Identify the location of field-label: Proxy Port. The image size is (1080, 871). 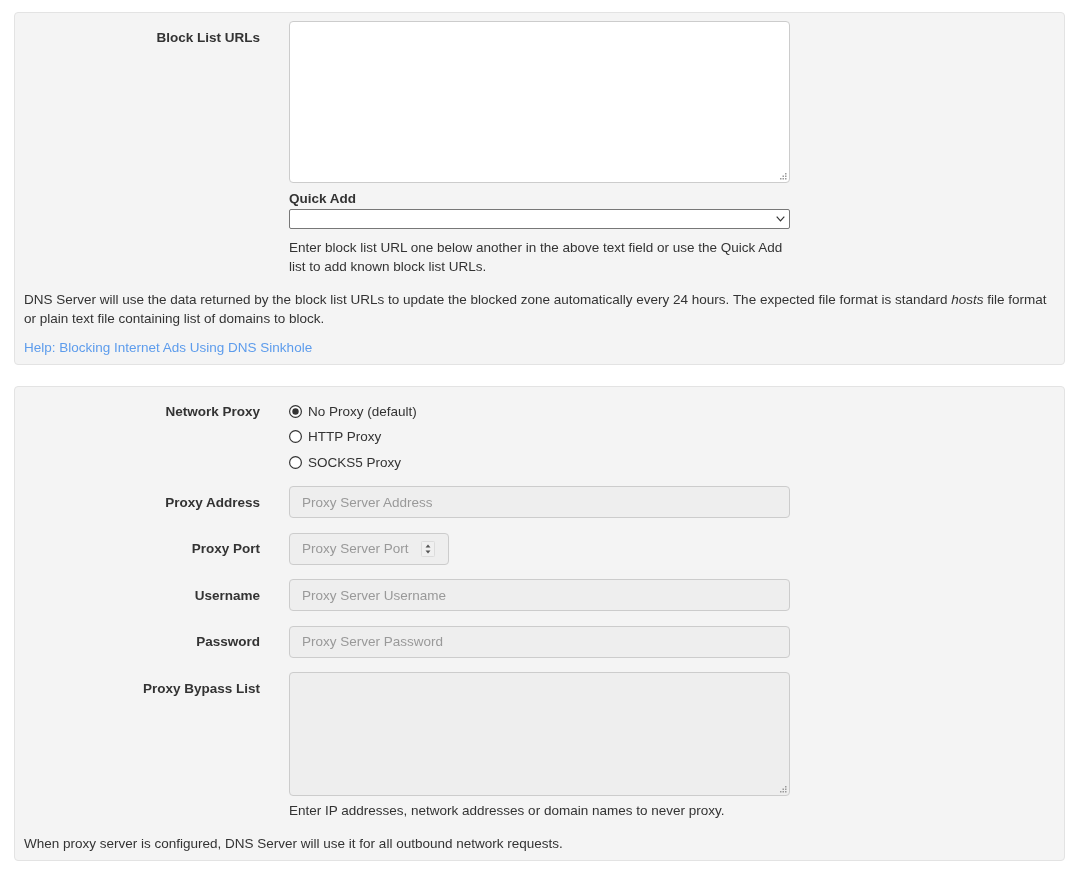
(225, 549).